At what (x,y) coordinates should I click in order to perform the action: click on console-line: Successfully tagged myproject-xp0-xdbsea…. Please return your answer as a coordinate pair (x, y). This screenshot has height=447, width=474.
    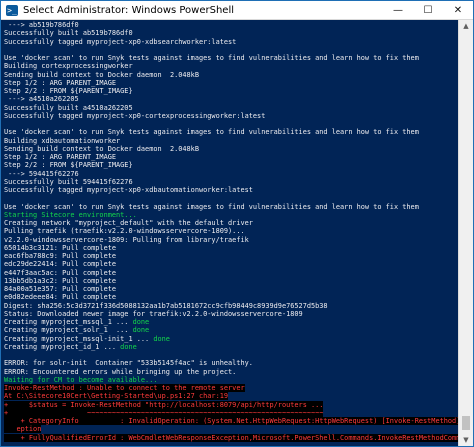
    Looking at the image, I should click on (231, 42).